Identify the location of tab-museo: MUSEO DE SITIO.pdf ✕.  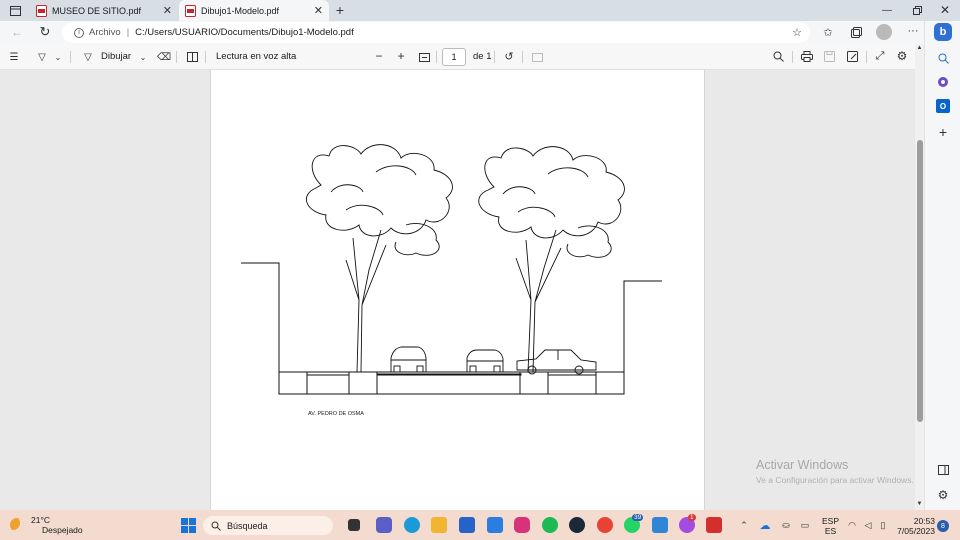
(104, 10).